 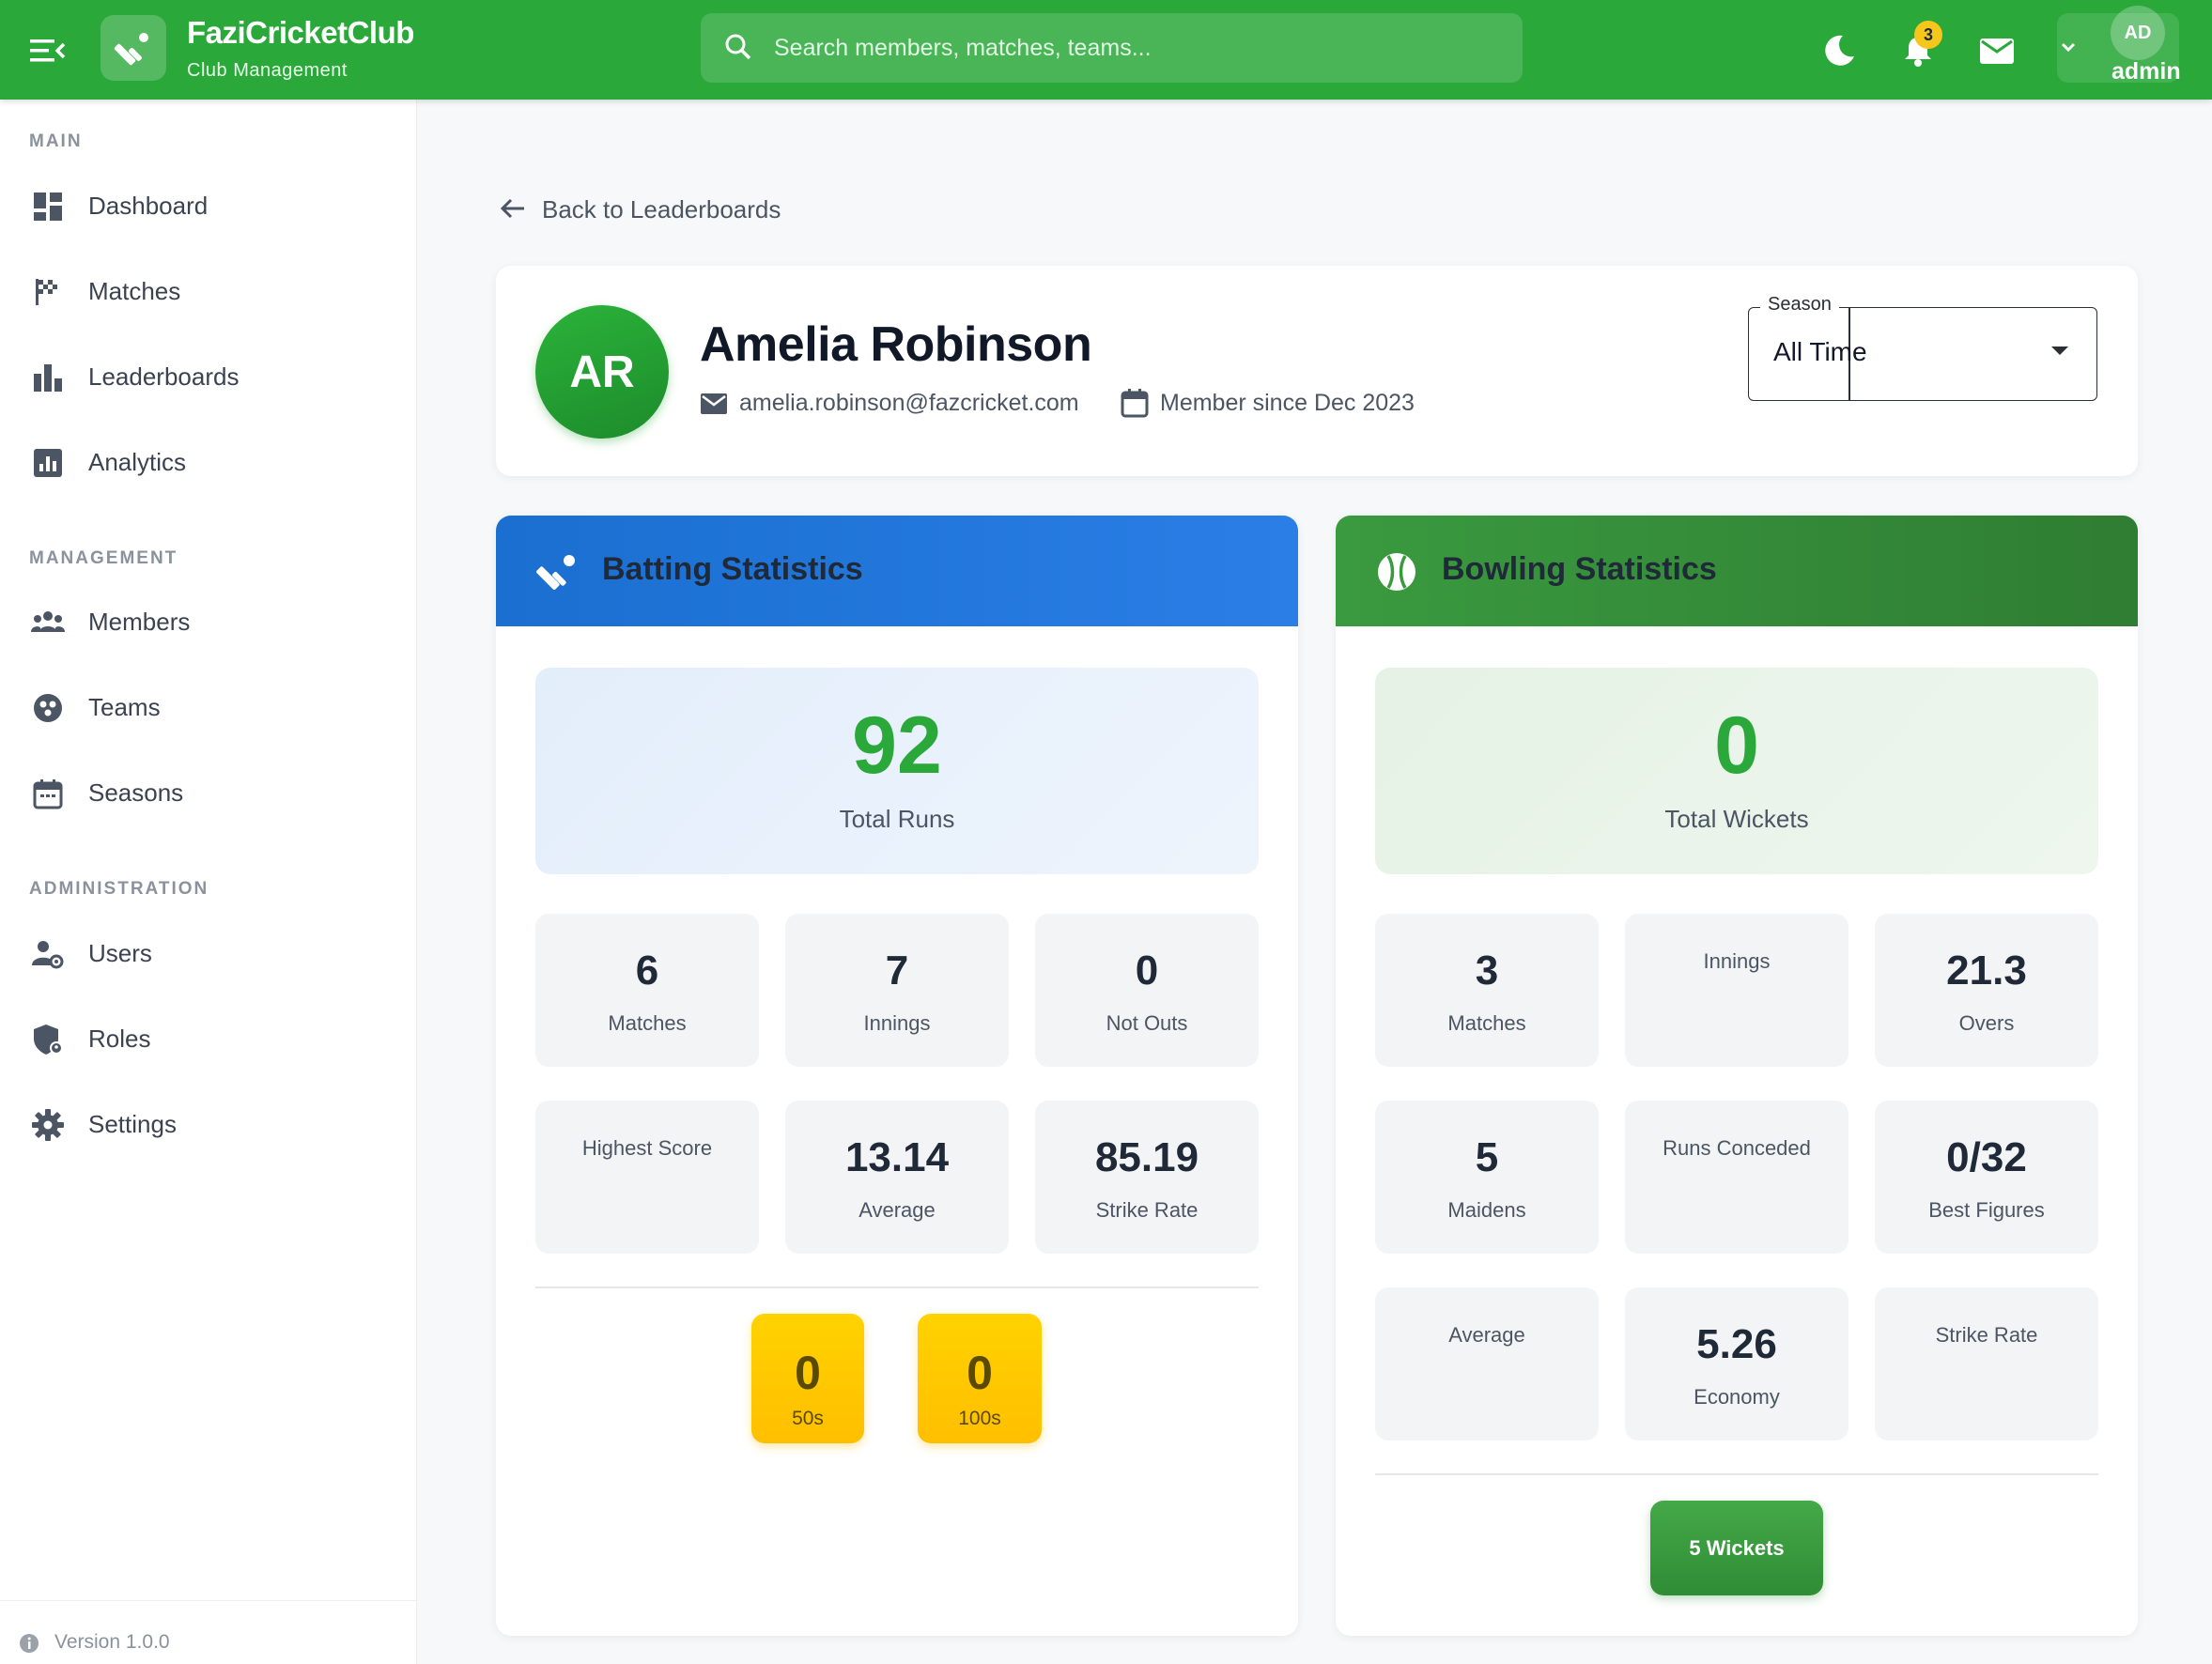 What do you see at coordinates (898, 1210) in the screenshot?
I see `stat-label: Average` at bounding box center [898, 1210].